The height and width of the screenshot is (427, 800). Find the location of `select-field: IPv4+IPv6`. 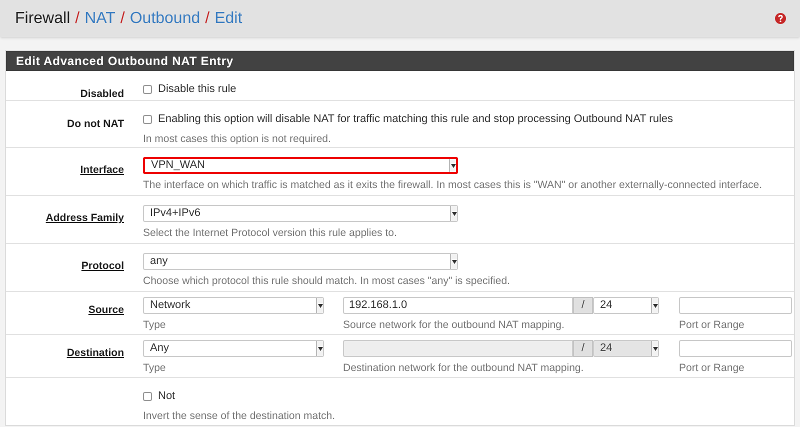

select-field: IPv4+IPv6 is located at coordinates (300, 213).